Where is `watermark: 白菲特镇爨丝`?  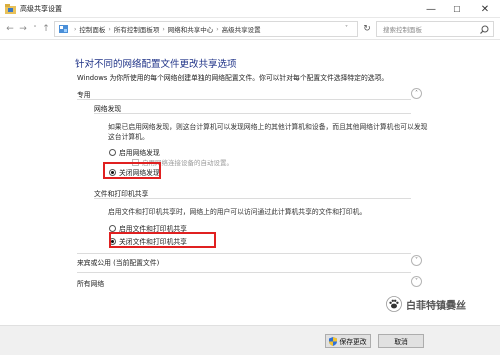
watermark: 白菲特镇爨丝 is located at coordinates (426, 304).